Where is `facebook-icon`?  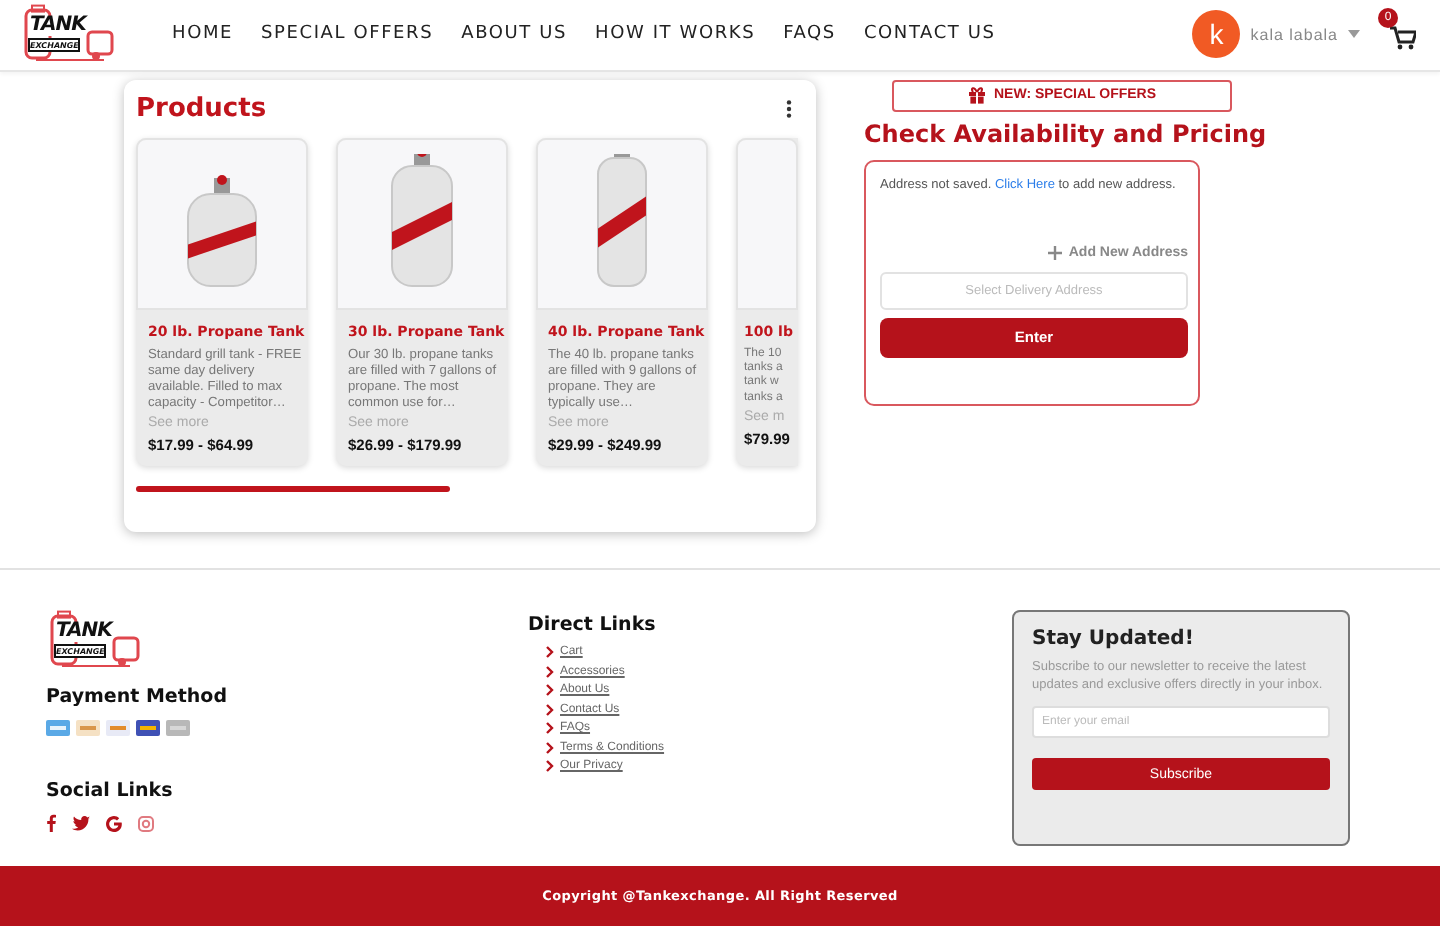
facebook-icon is located at coordinates (51, 823).